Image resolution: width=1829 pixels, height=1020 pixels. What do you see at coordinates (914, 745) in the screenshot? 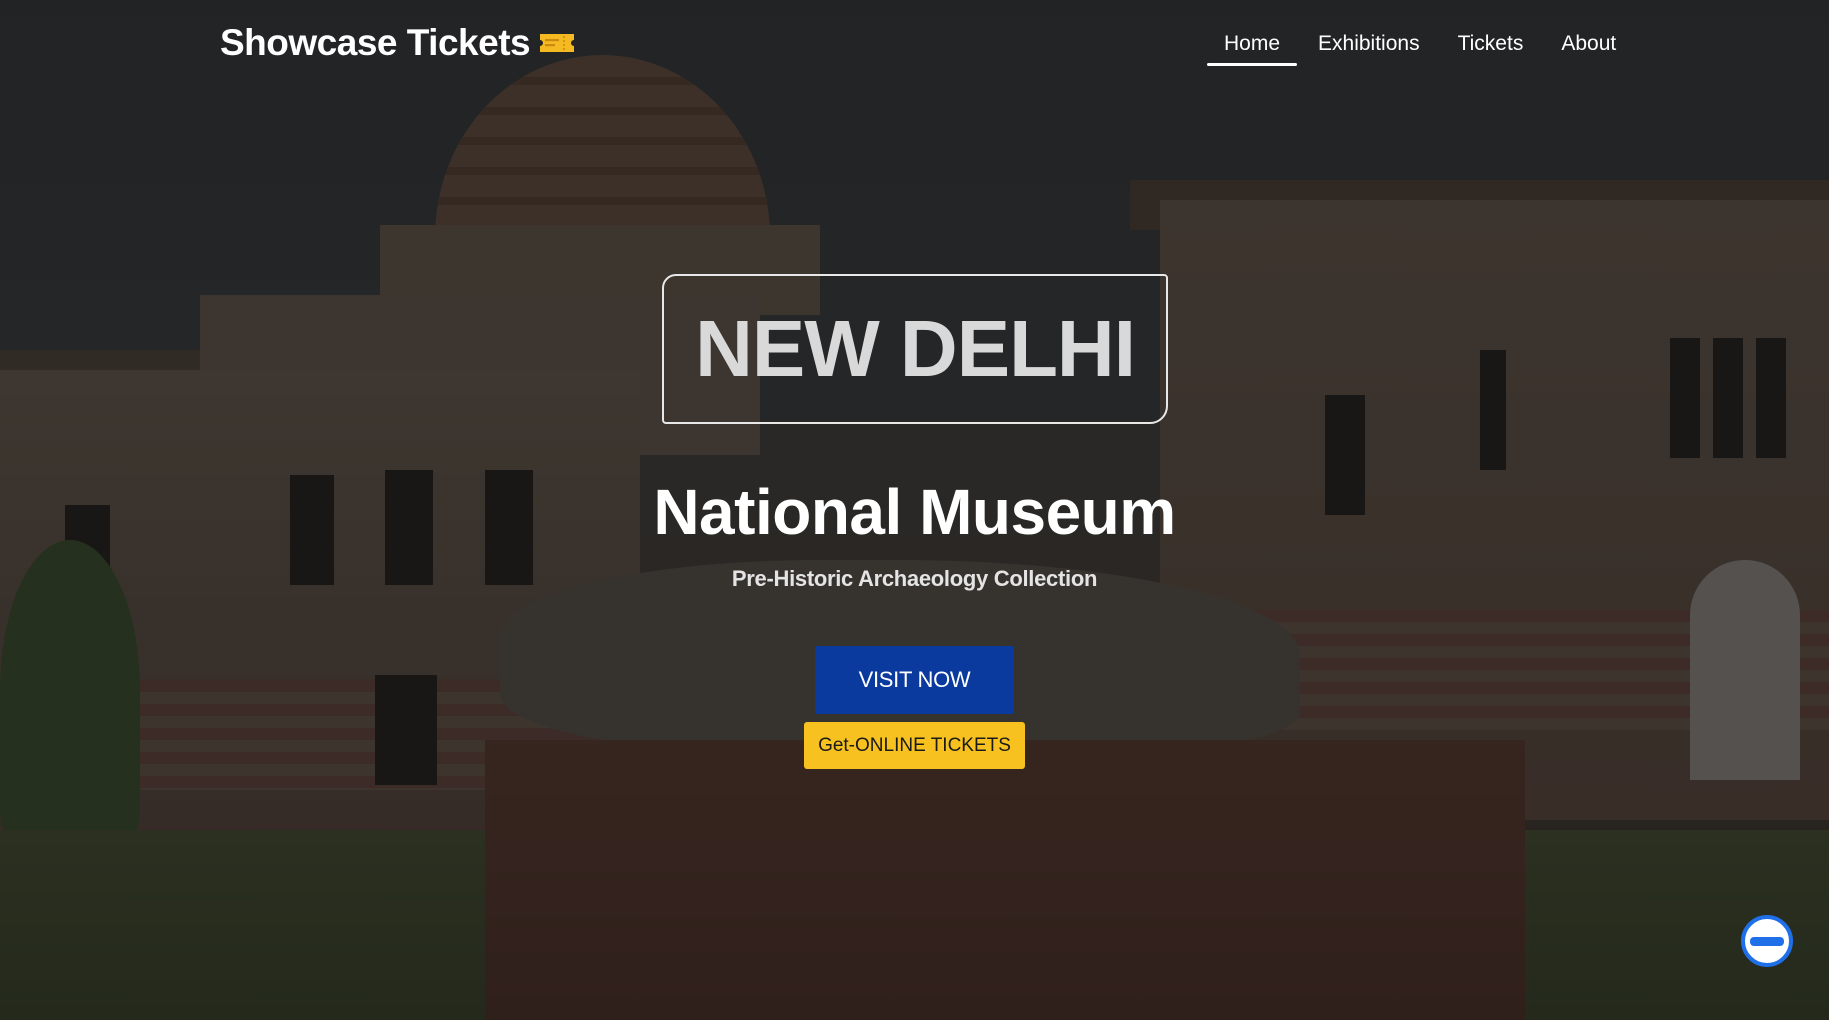
I see `online-tickets-button: Get-ONLINE TICKETS` at bounding box center [914, 745].